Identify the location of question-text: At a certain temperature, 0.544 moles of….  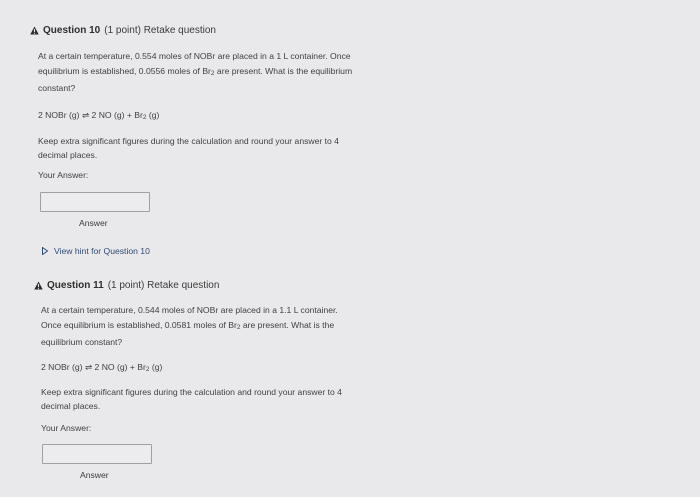
(189, 326).